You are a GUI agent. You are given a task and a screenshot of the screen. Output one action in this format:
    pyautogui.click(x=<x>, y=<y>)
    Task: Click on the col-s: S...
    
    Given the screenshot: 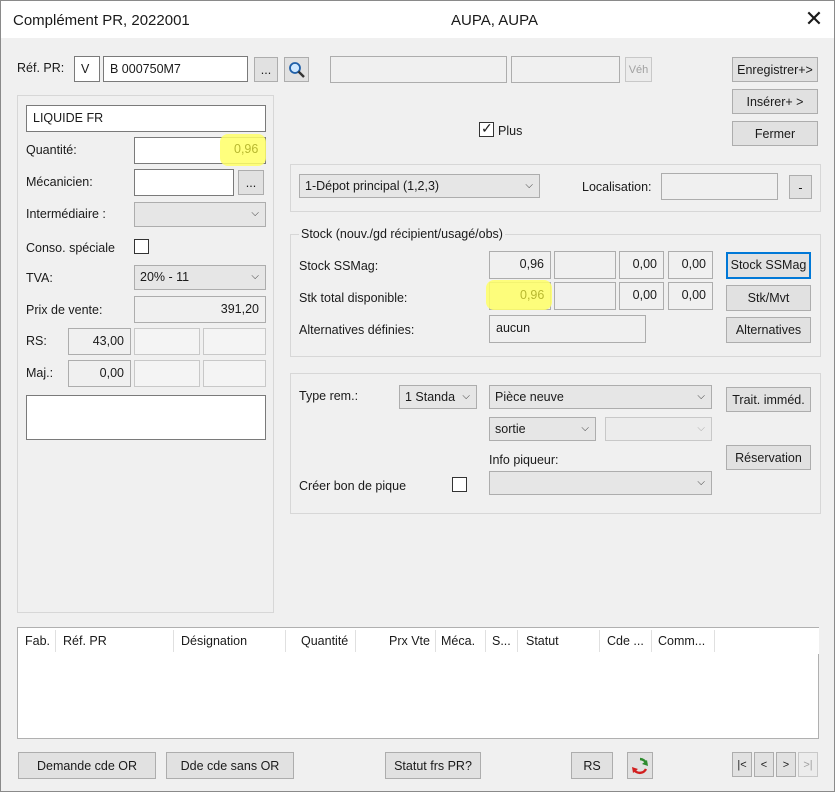 What is the action you would take?
    pyautogui.click(x=501, y=641)
    